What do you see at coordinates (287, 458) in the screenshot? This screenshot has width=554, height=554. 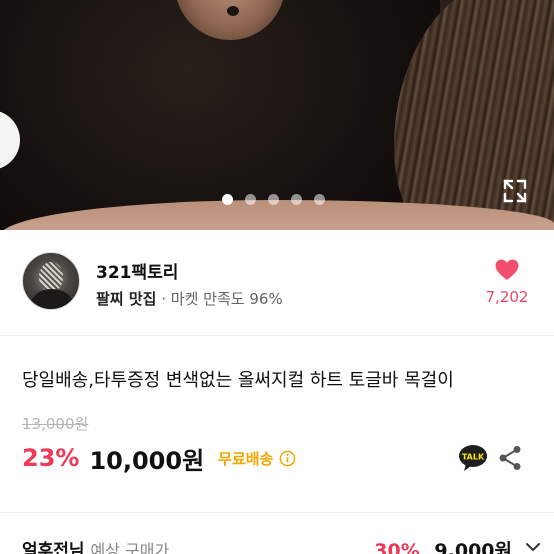 I see `info-icon` at bounding box center [287, 458].